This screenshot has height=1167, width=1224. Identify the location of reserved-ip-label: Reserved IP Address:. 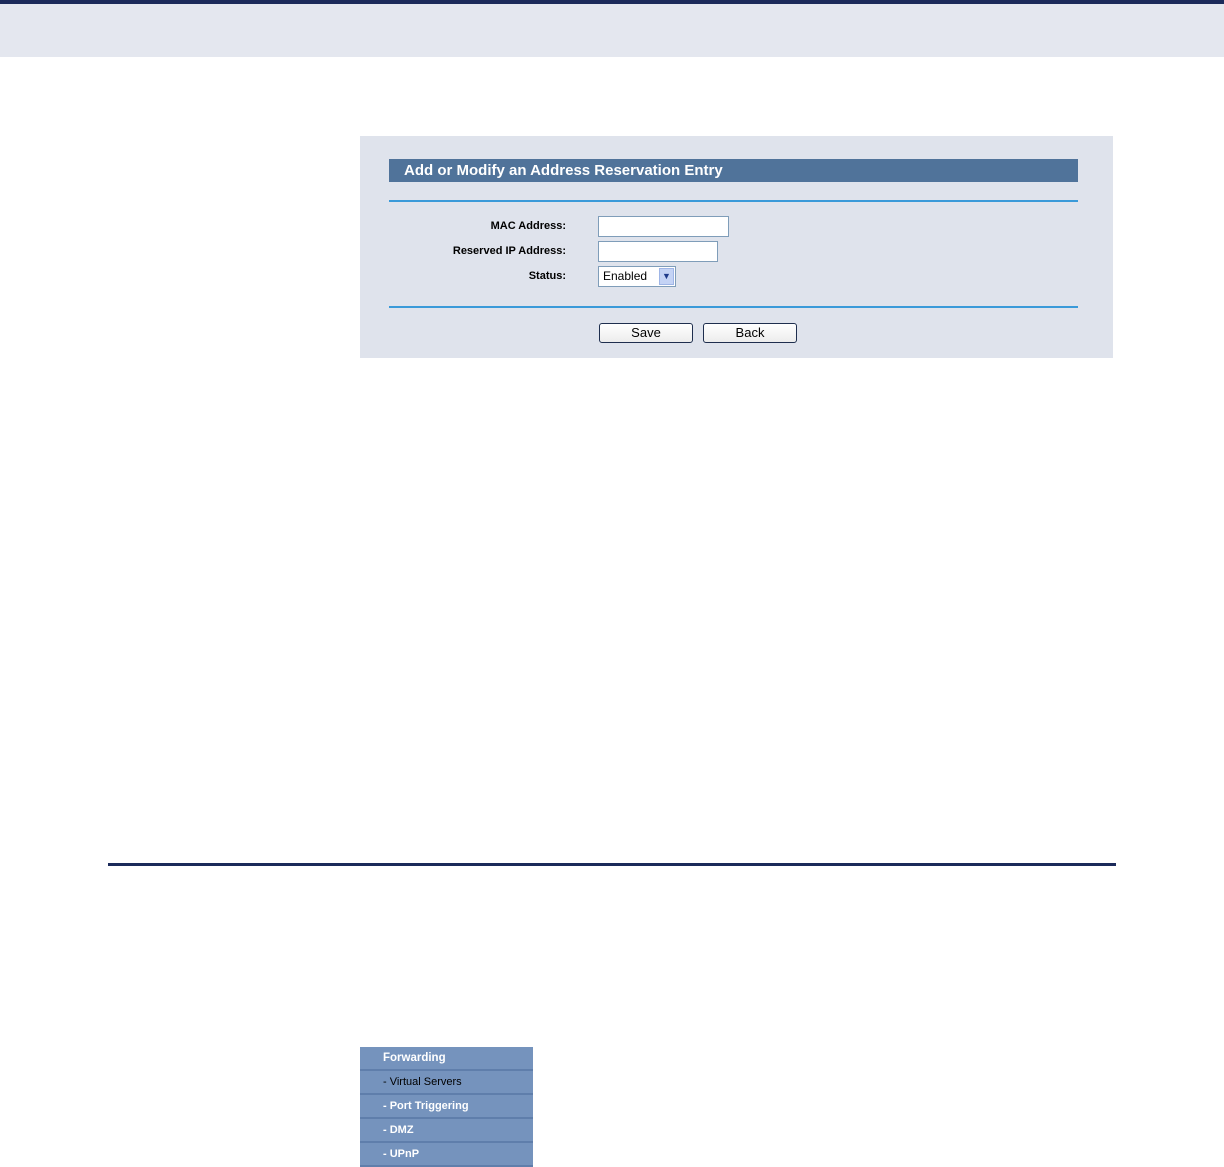
(509, 251).